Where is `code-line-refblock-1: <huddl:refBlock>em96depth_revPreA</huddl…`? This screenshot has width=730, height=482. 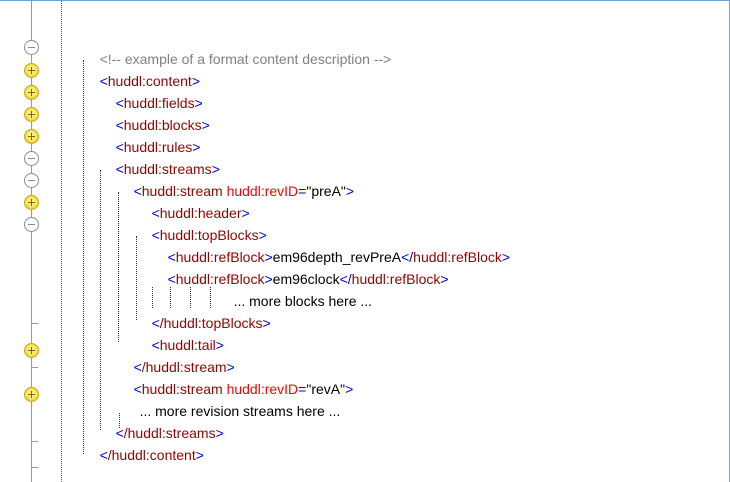 code-line-refblock-1: <huddl:refBlock>em96depth_revPreA</huddl… is located at coordinates (331, 244).